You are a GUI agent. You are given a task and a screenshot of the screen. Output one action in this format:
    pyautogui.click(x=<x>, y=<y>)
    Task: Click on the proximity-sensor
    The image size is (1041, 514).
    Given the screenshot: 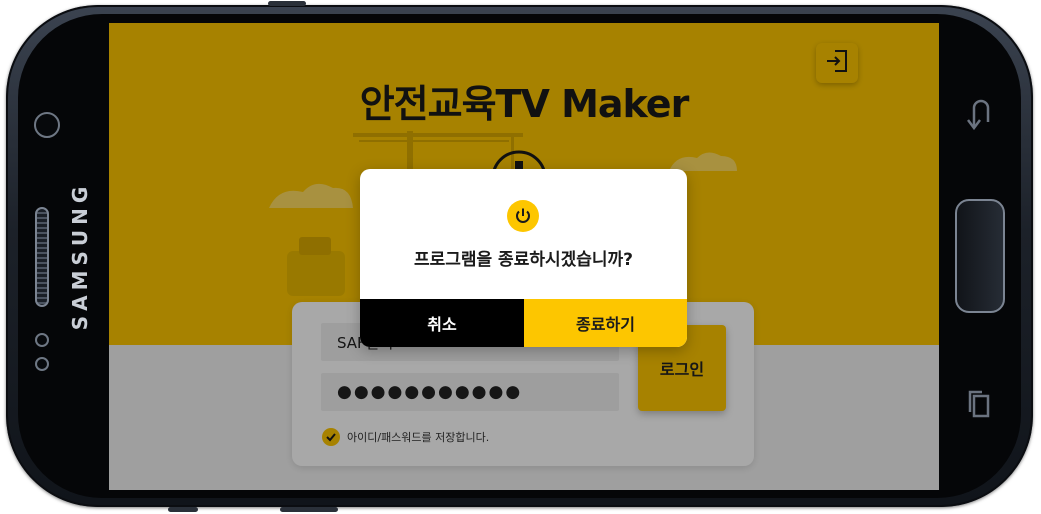 What is the action you would take?
    pyautogui.click(x=42, y=340)
    